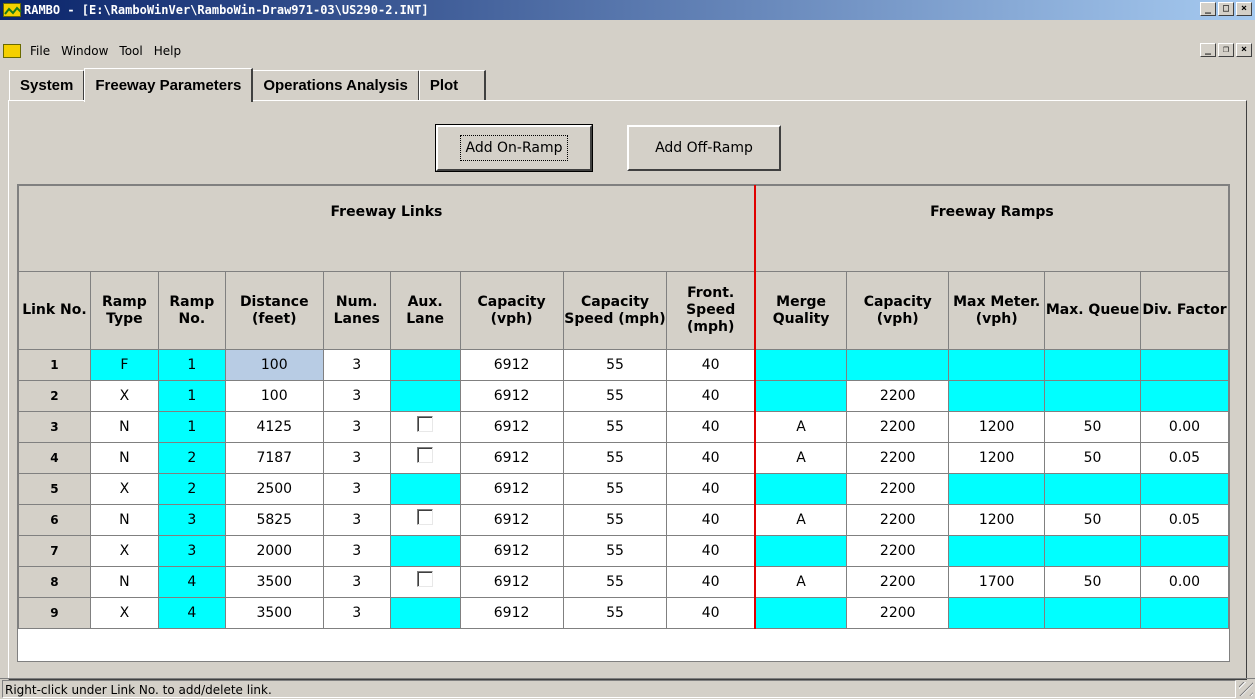  I want to click on add-on-ramp-button: Add On-Ramp, so click(514, 148).